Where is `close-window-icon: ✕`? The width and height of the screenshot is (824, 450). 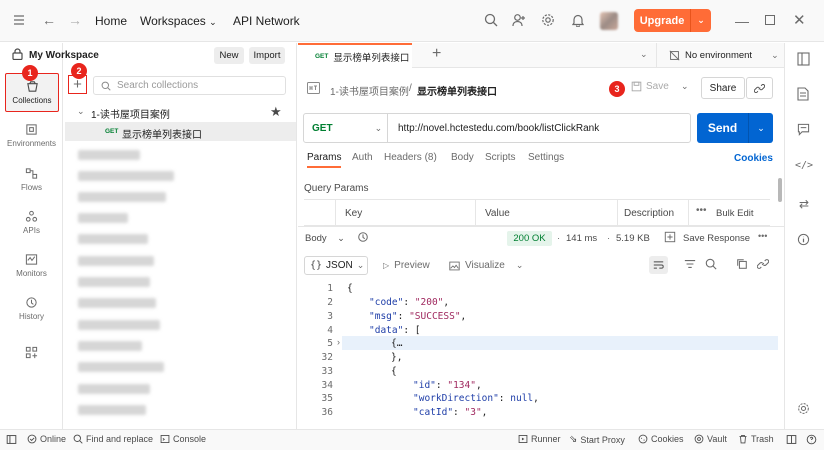 close-window-icon: ✕ is located at coordinates (799, 20).